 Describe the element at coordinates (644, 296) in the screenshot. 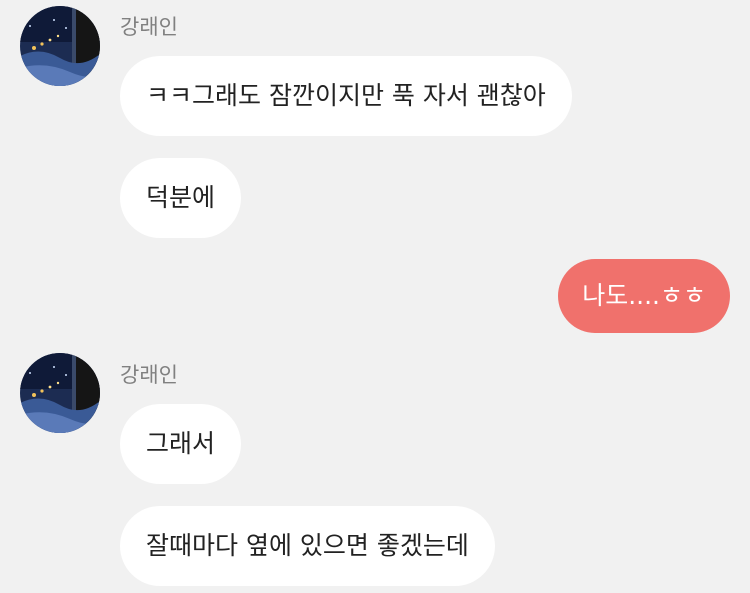

I see `outgoing-message-bubble: 나도....ㅎㅎ` at that location.